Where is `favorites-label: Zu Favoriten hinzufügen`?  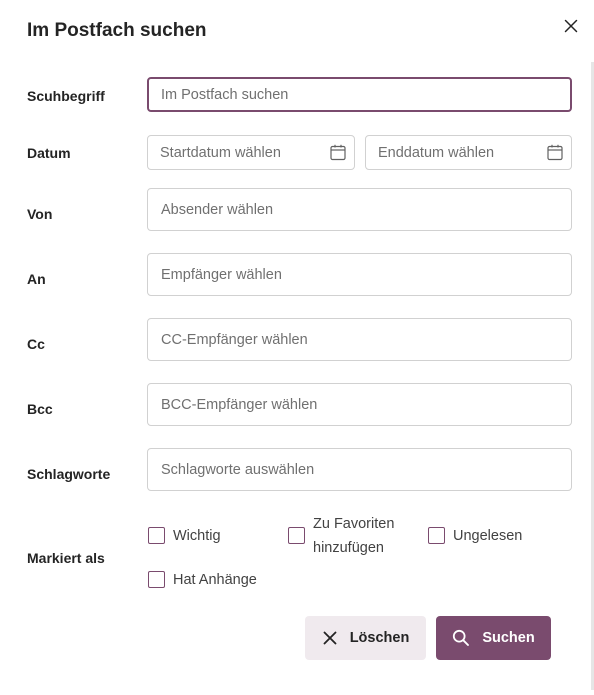 favorites-label: Zu Favoriten hinzufügen is located at coordinates (353, 536).